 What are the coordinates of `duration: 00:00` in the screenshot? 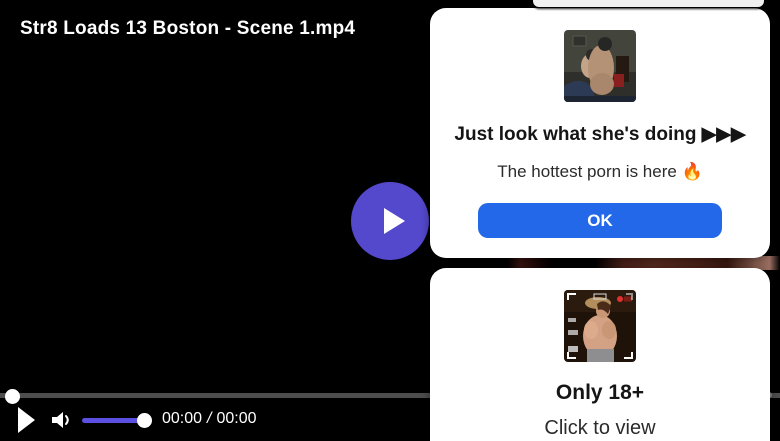 It's located at (236, 418).